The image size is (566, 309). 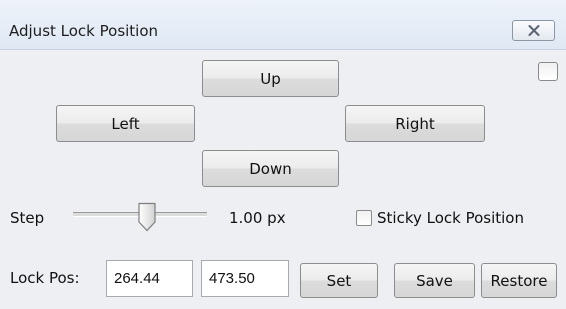 I want to click on step-value-text: 1.00 px, so click(x=257, y=218).